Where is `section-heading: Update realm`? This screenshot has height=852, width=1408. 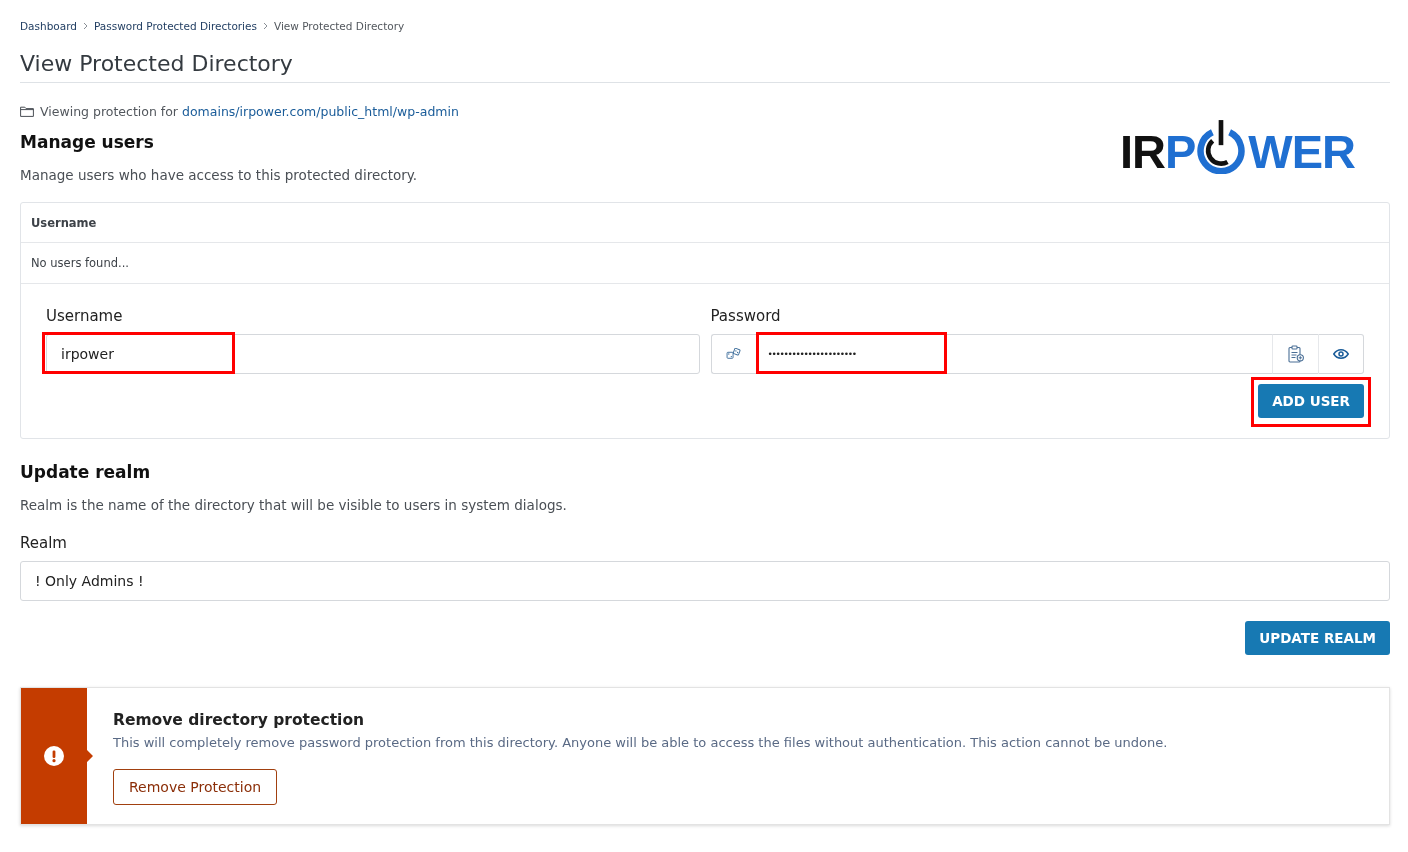 section-heading: Update realm is located at coordinates (86, 472).